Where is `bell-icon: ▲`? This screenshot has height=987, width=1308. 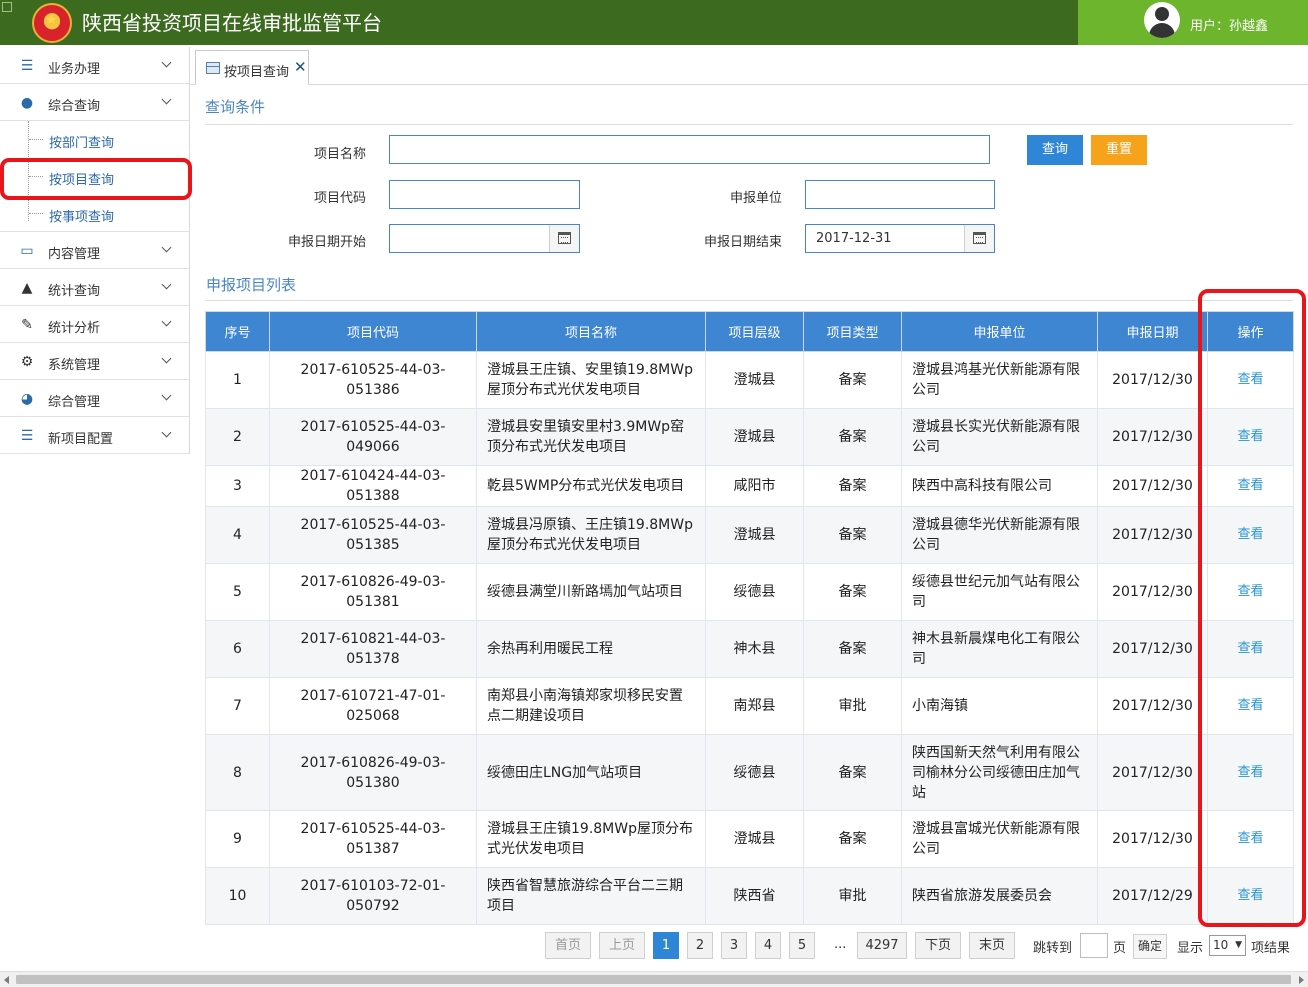
bell-icon: ▲ is located at coordinates (27, 288).